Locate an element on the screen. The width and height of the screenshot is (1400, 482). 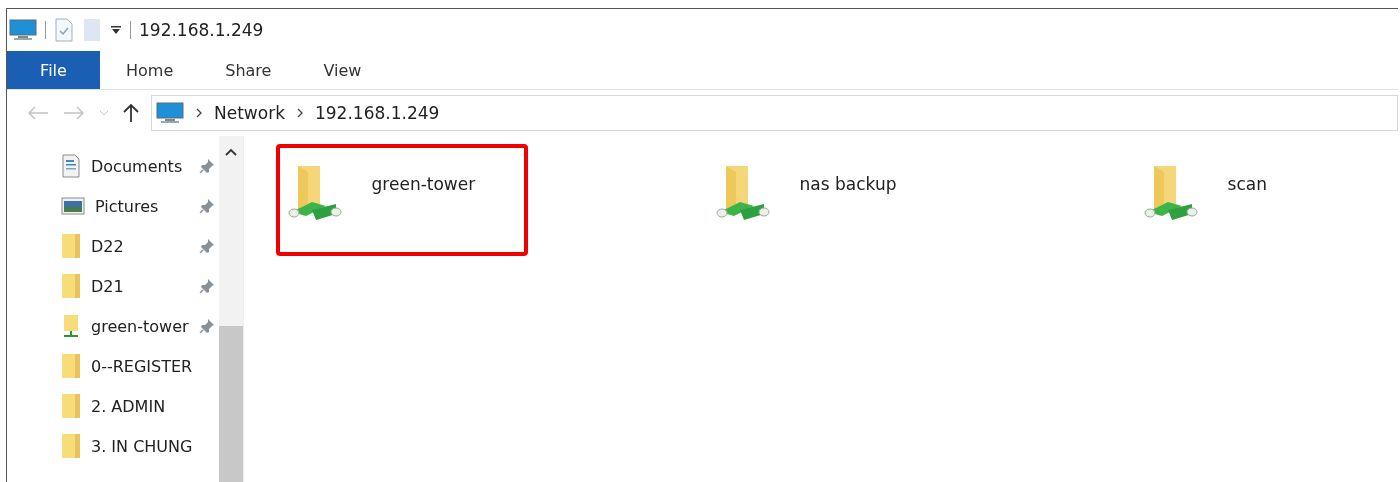
sidebar-item: 2. ADMIN is located at coordinates (155, 406).